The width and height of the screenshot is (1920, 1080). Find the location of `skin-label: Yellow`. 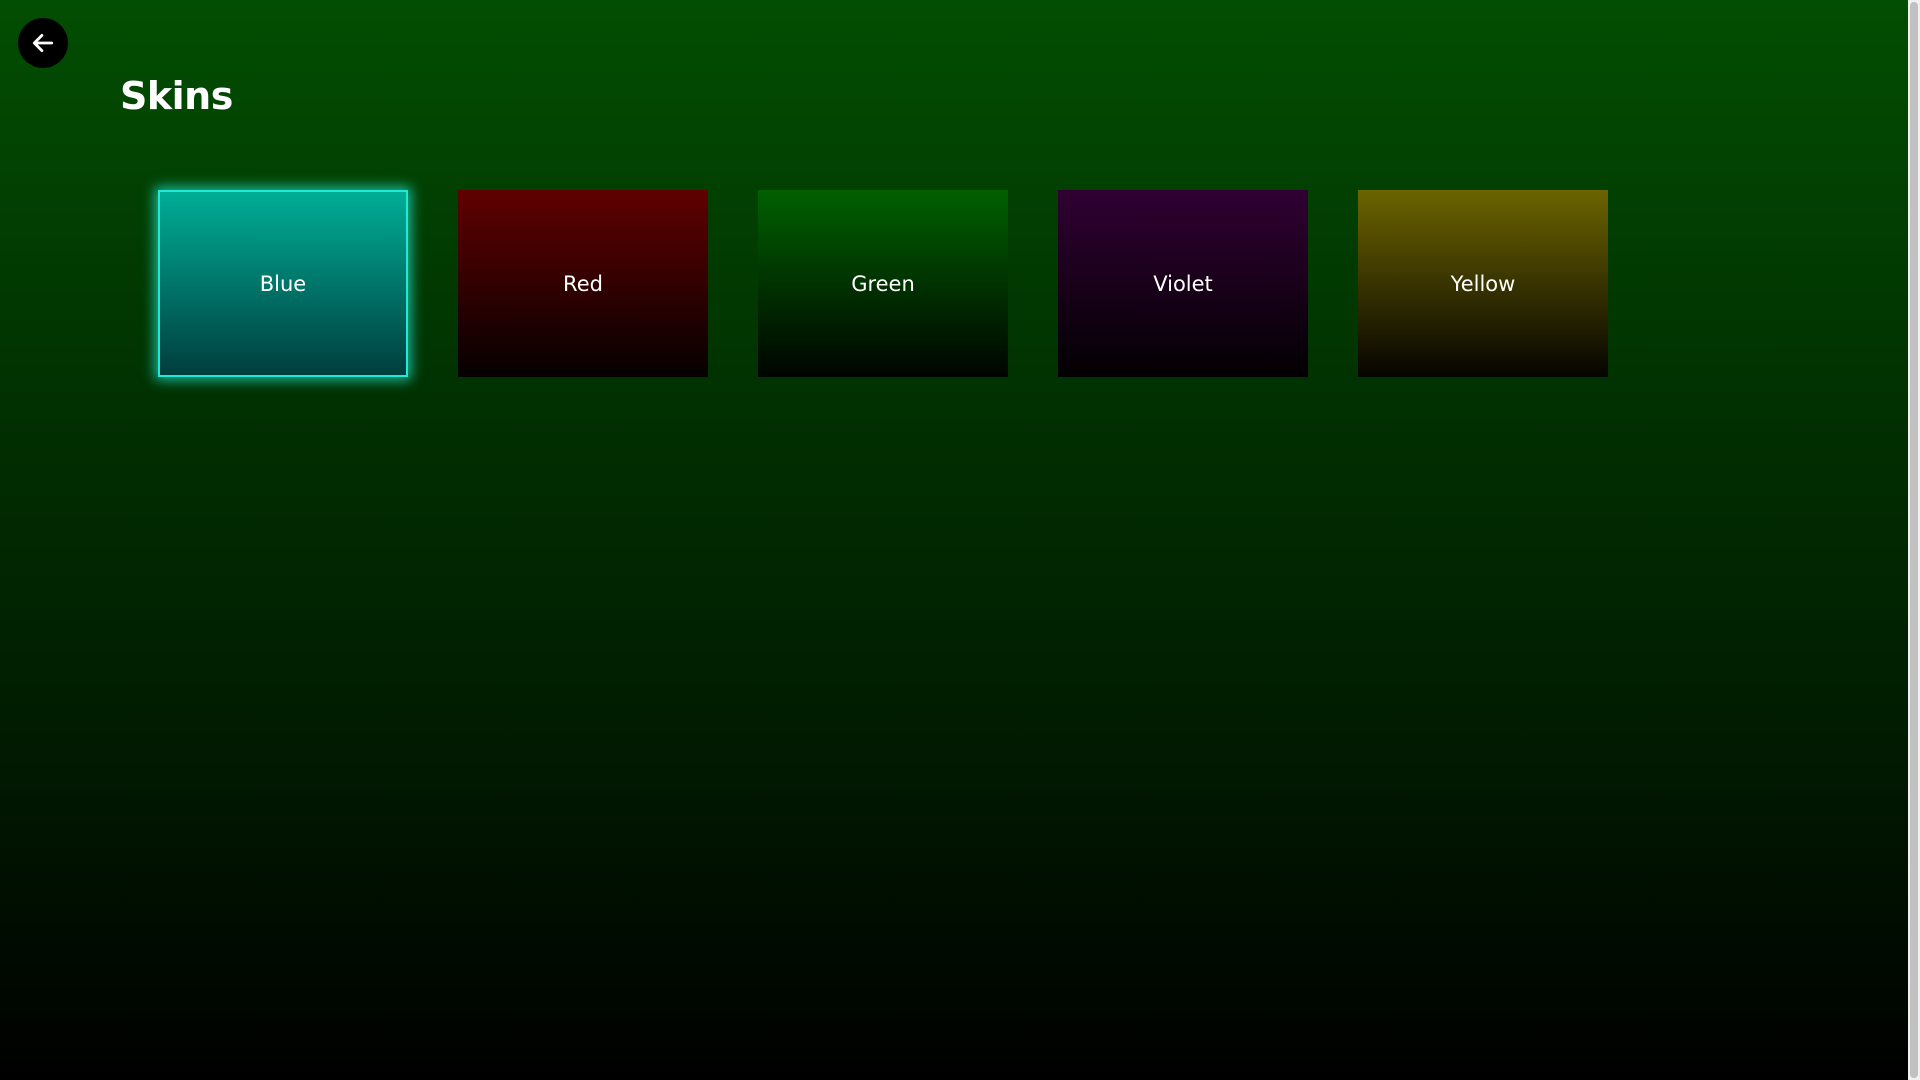

skin-label: Yellow is located at coordinates (1483, 283).